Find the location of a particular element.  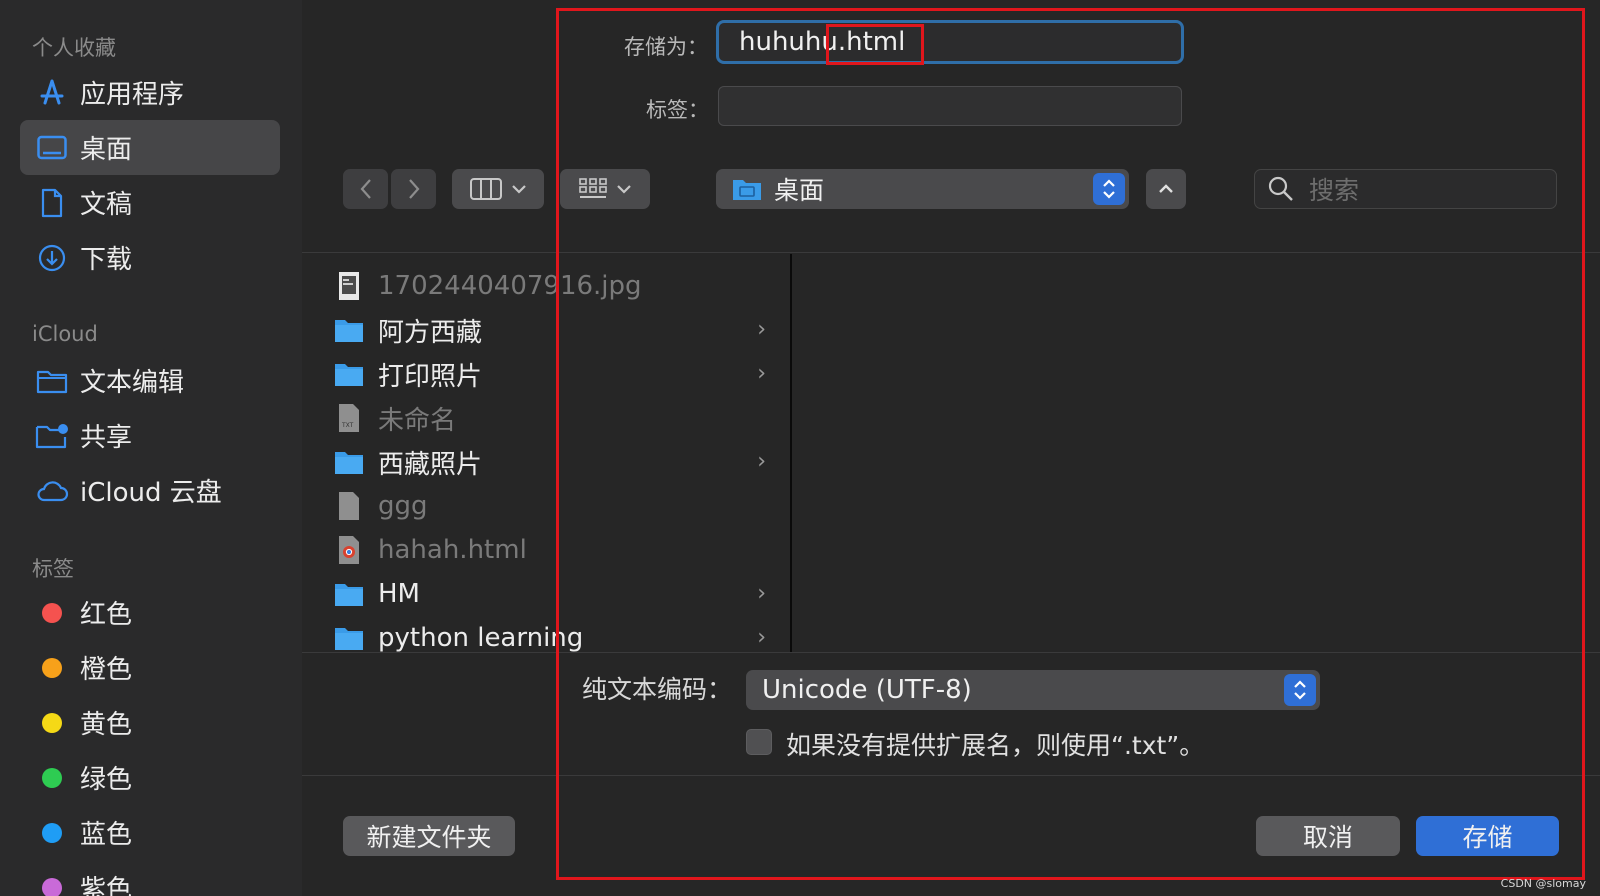

sidebar-item-label: 绿色 is located at coordinates (106, 780).